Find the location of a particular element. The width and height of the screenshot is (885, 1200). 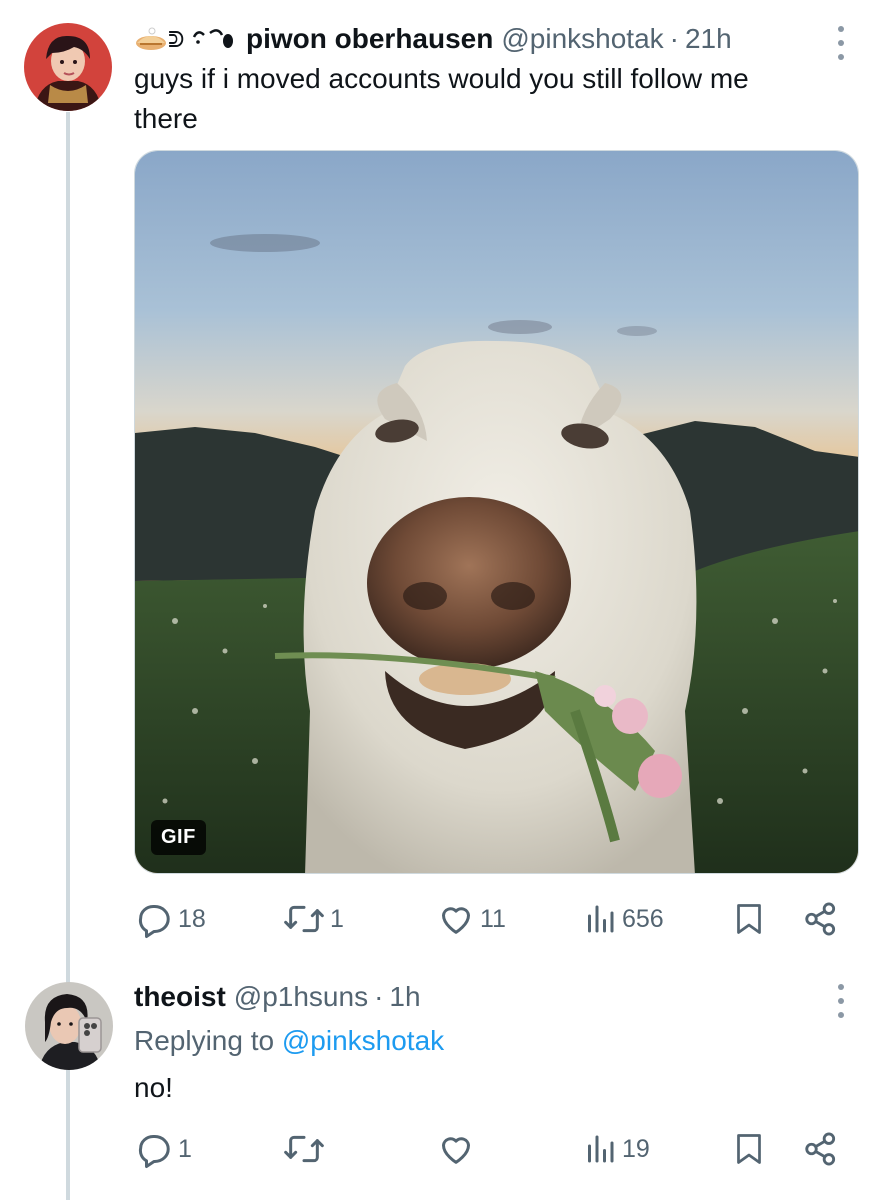

gif-badge: GIF is located at coordinates (178, 837).